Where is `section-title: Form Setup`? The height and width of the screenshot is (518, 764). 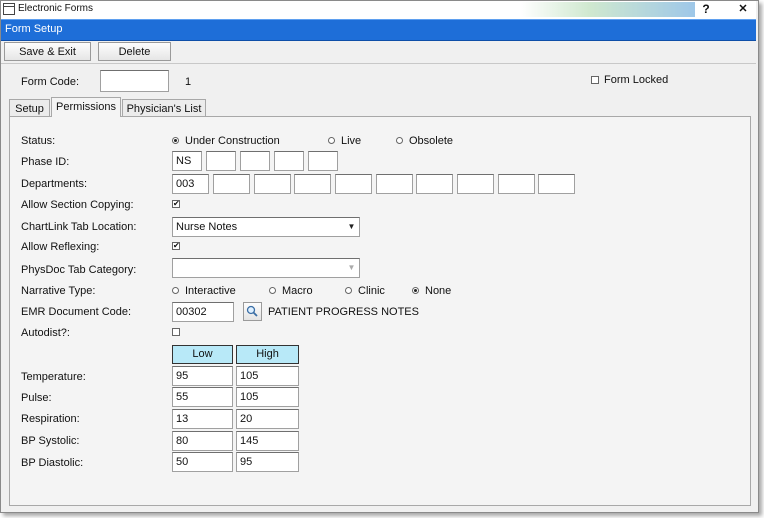 section-title: Form Setup is located at coordinates (34, 29).